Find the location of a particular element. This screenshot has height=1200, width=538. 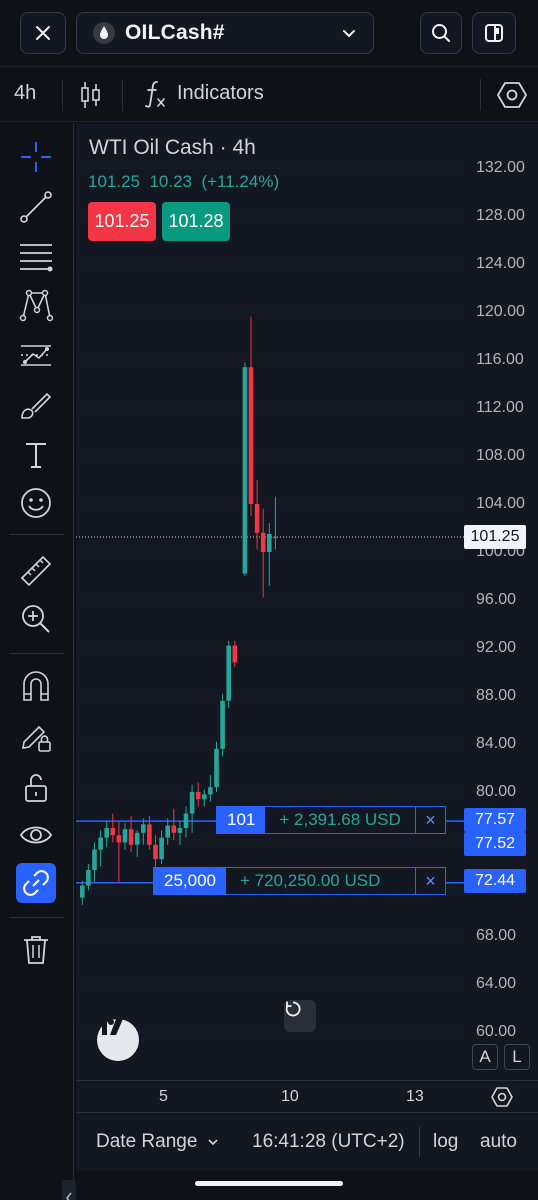

position-pnl: + 2,391.68 USD is located at coordinates (340, 819).